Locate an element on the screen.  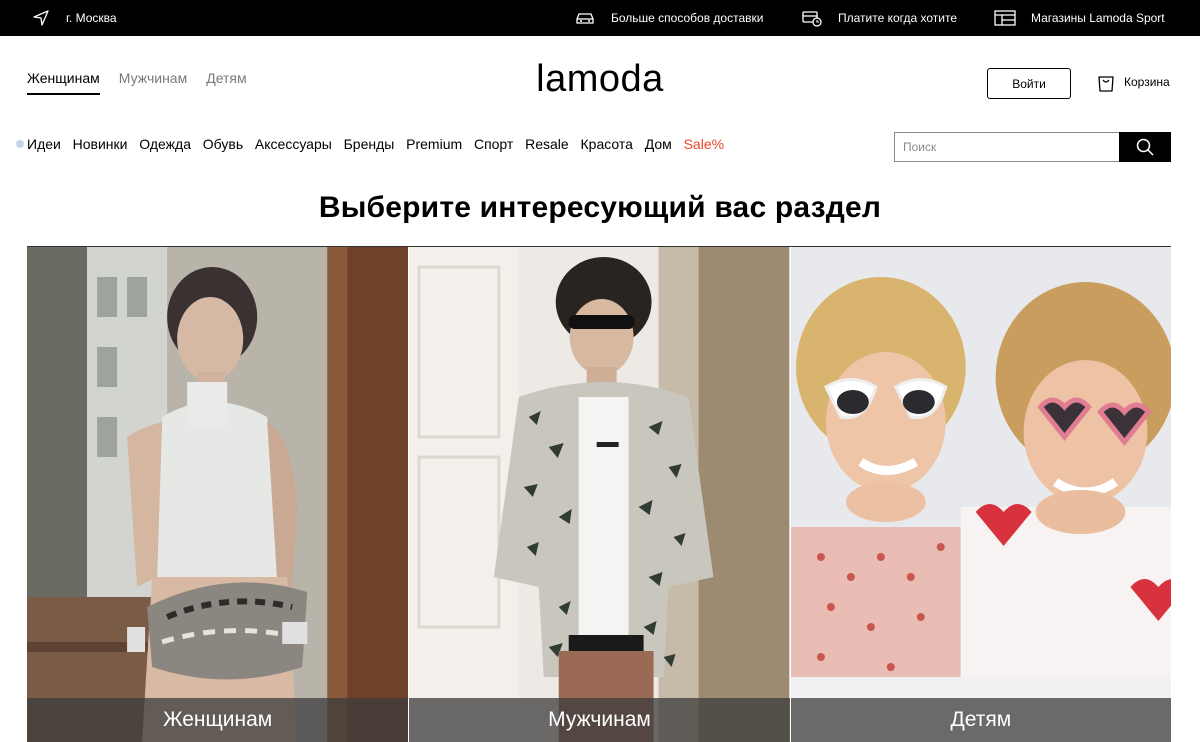
lamoda-logo: lamoda is located at coordinates (600, 79).